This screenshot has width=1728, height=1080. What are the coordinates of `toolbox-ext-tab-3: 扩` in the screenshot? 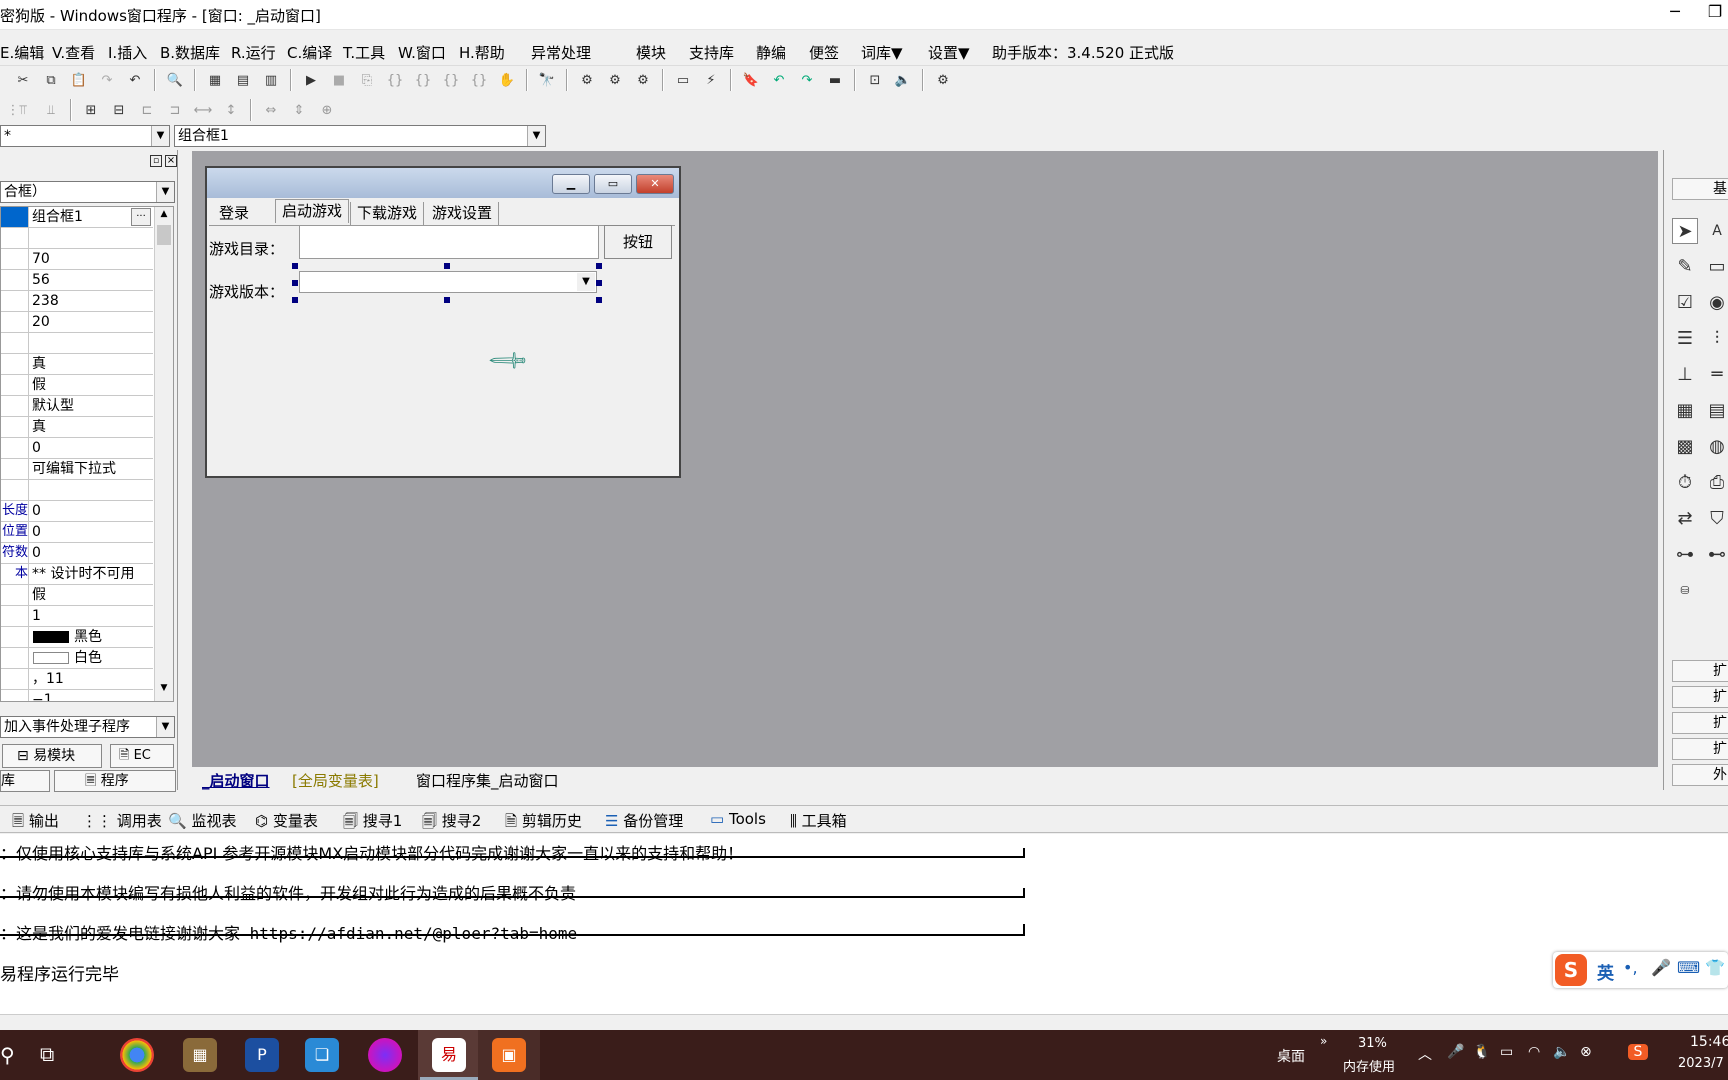 It's located at (1700, 723).